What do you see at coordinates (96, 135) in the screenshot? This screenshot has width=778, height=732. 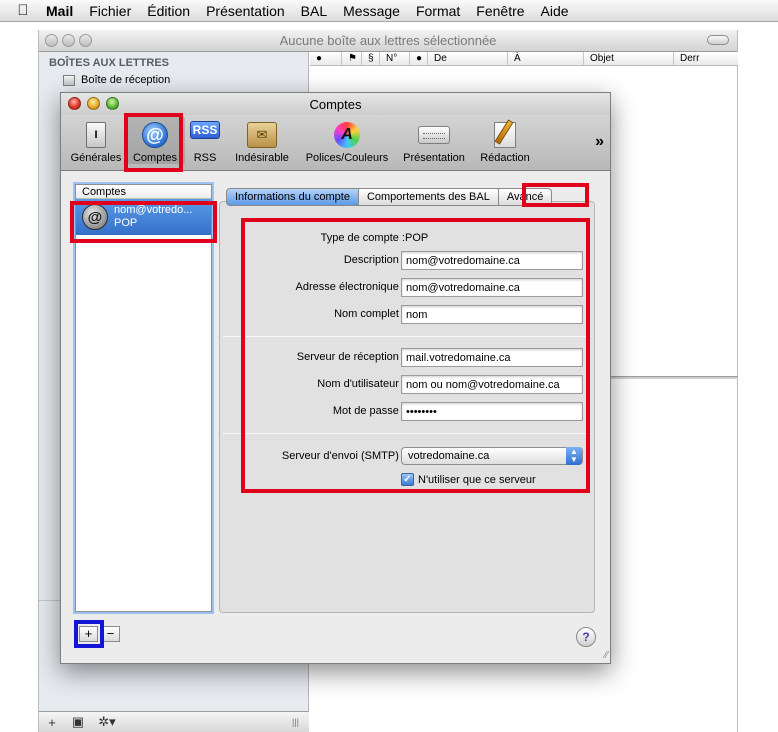 I see `switch-icon: I` at bounding box center [96, 135].